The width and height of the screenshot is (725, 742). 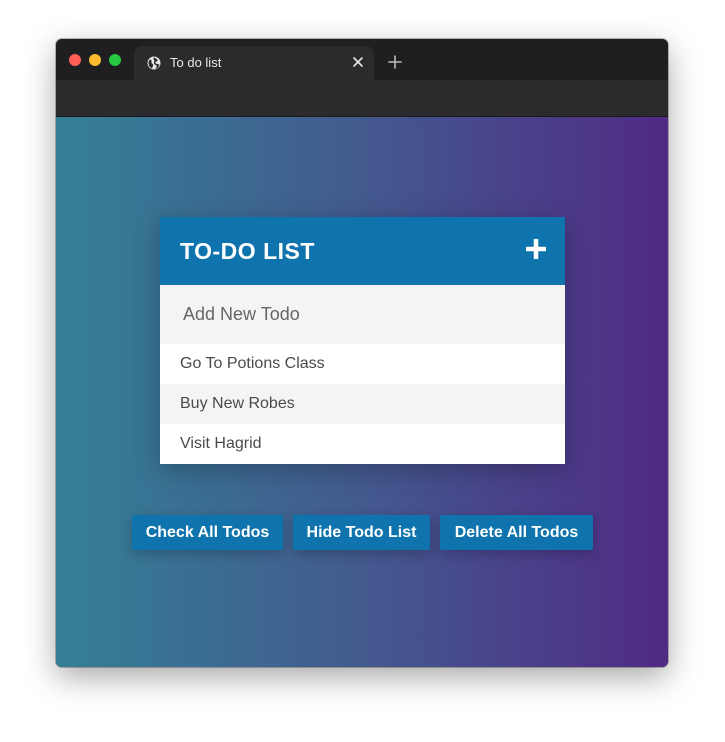 What do you see at coordinates (207, 532) in the screenshot?
I see `check-all-todos-button: Check All Todos` at bounding box center [207, 532].